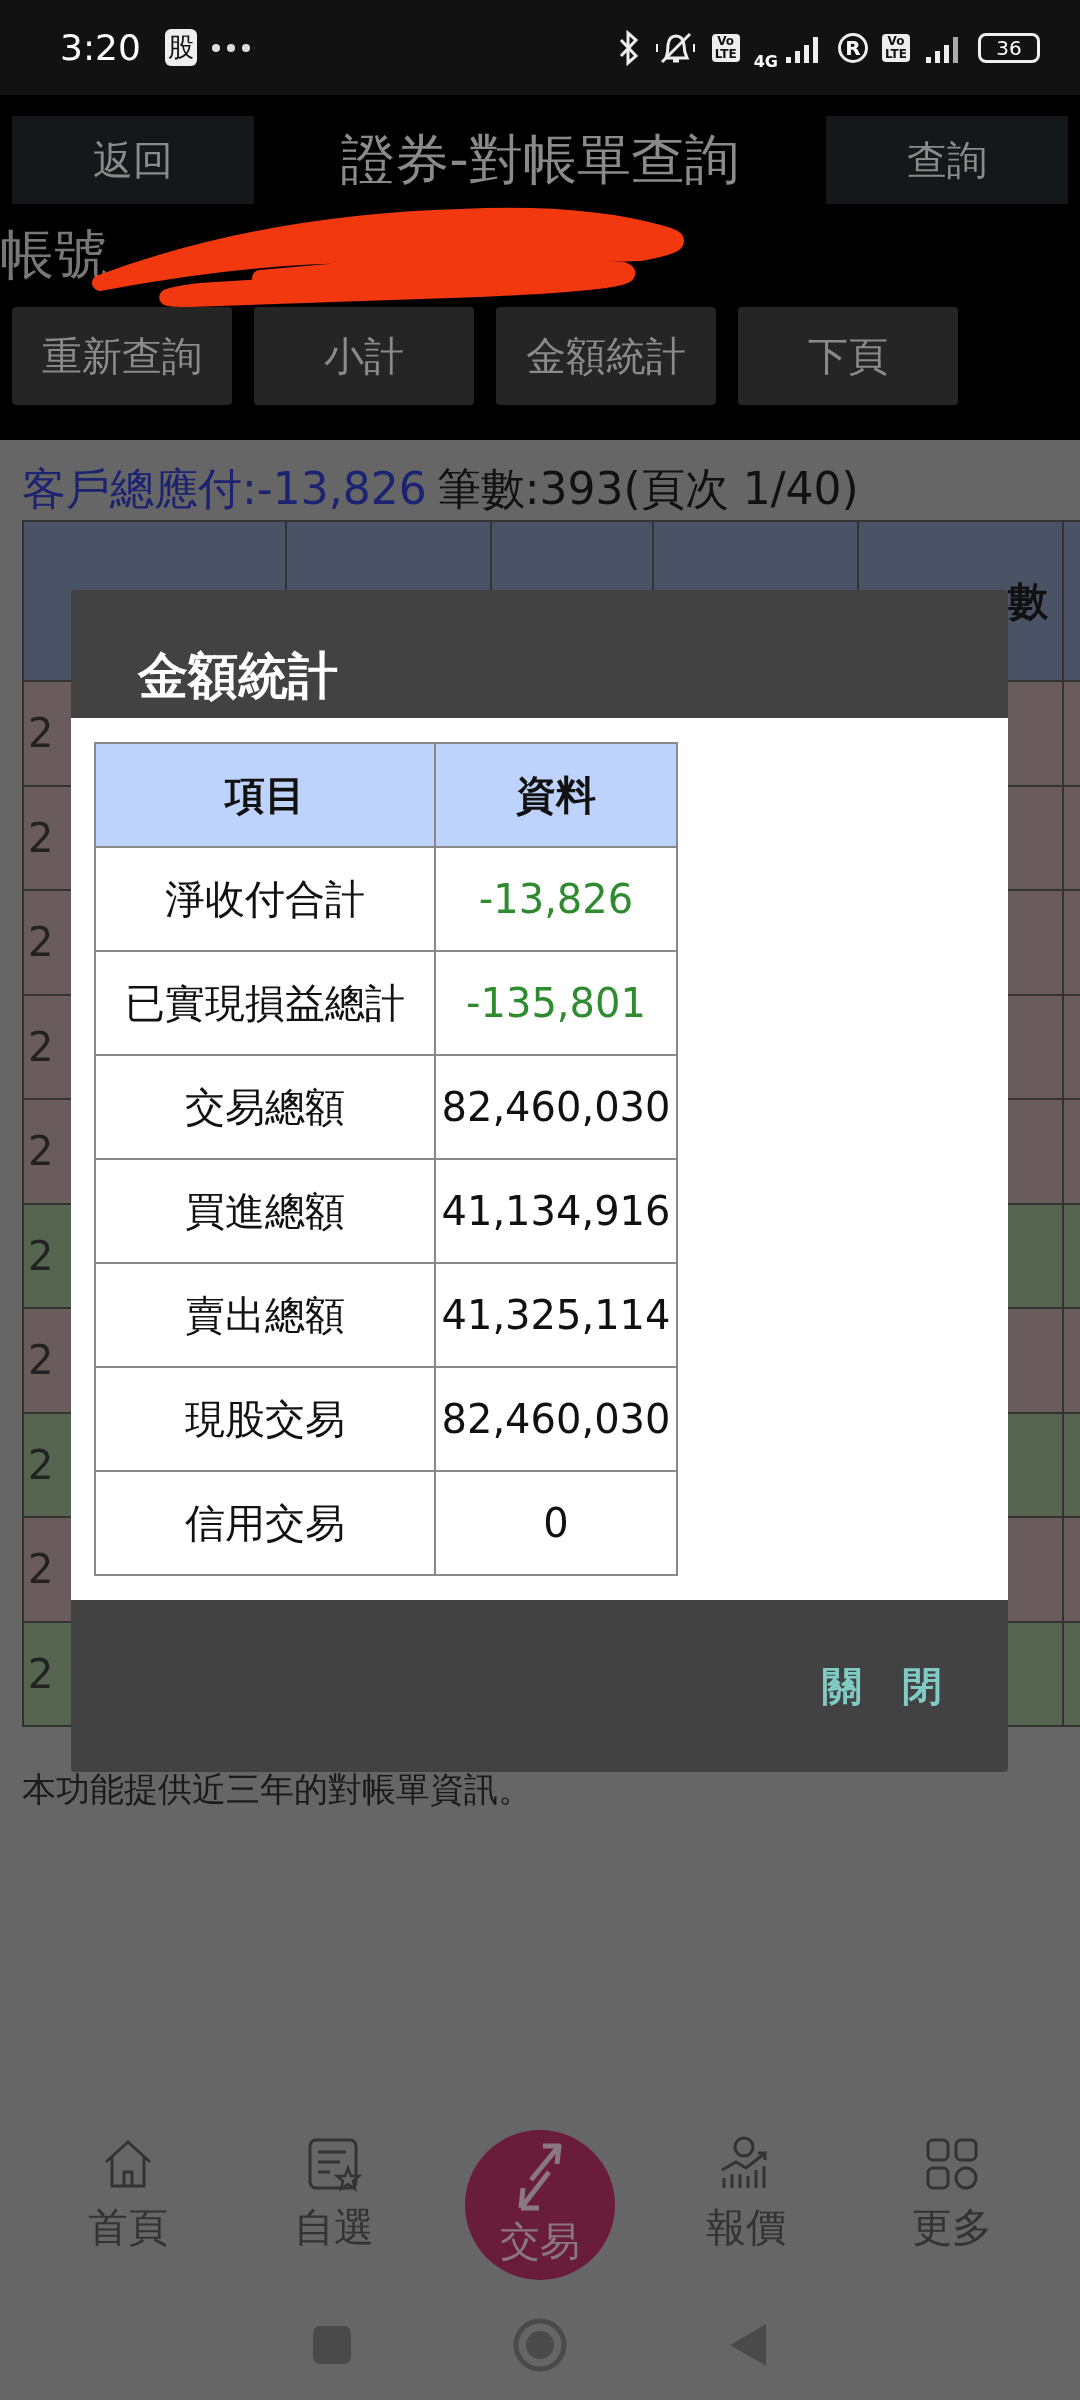 The width and height of the screenshot is (1080, 2400). I want to click on table-cell: 賣出總額, so click(265, 1315).